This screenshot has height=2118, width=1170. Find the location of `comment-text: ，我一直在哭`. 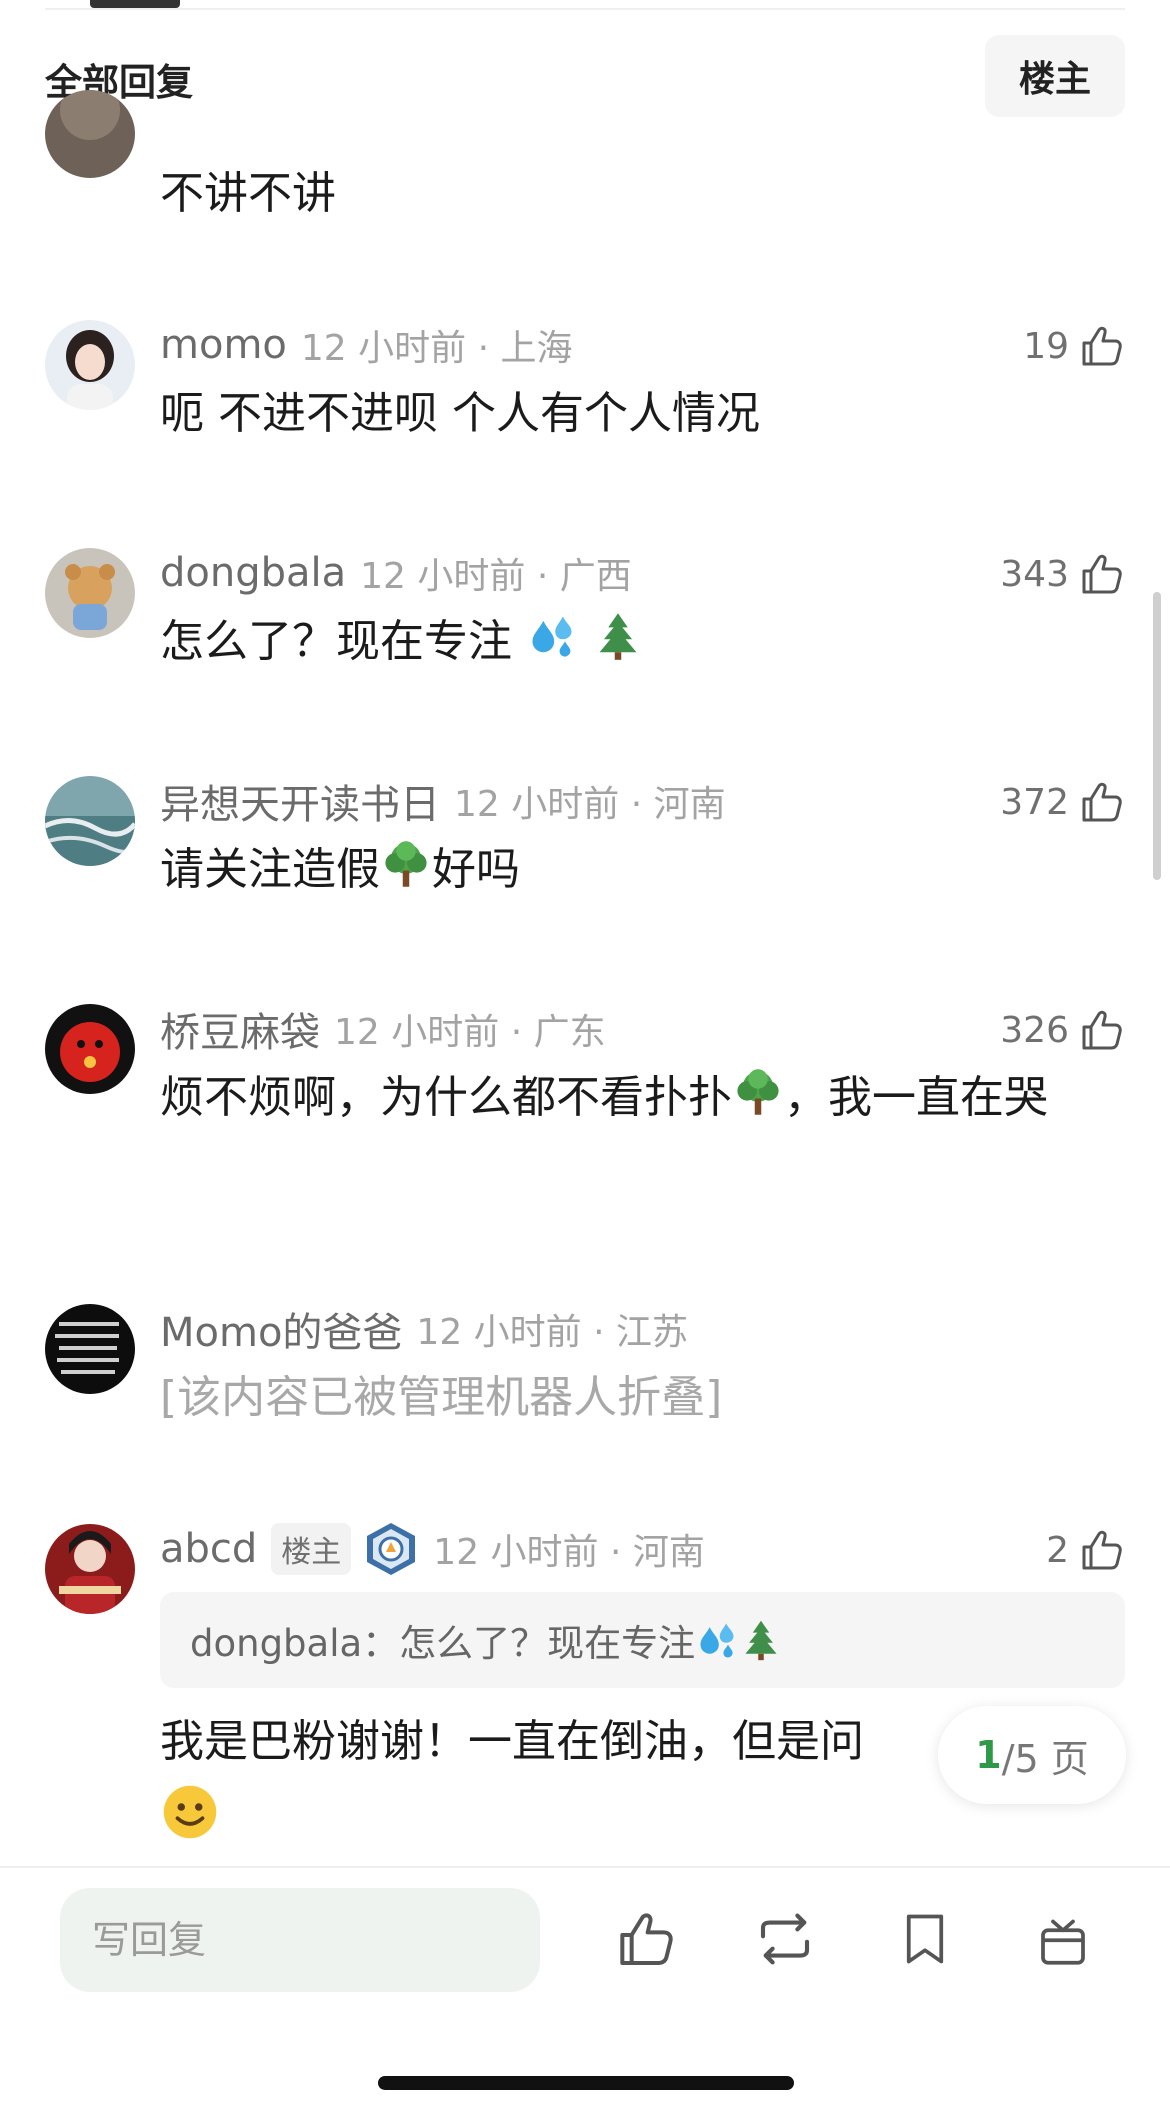

comment-text: ，我一直在哭 is located at coordinates (916, 1097).